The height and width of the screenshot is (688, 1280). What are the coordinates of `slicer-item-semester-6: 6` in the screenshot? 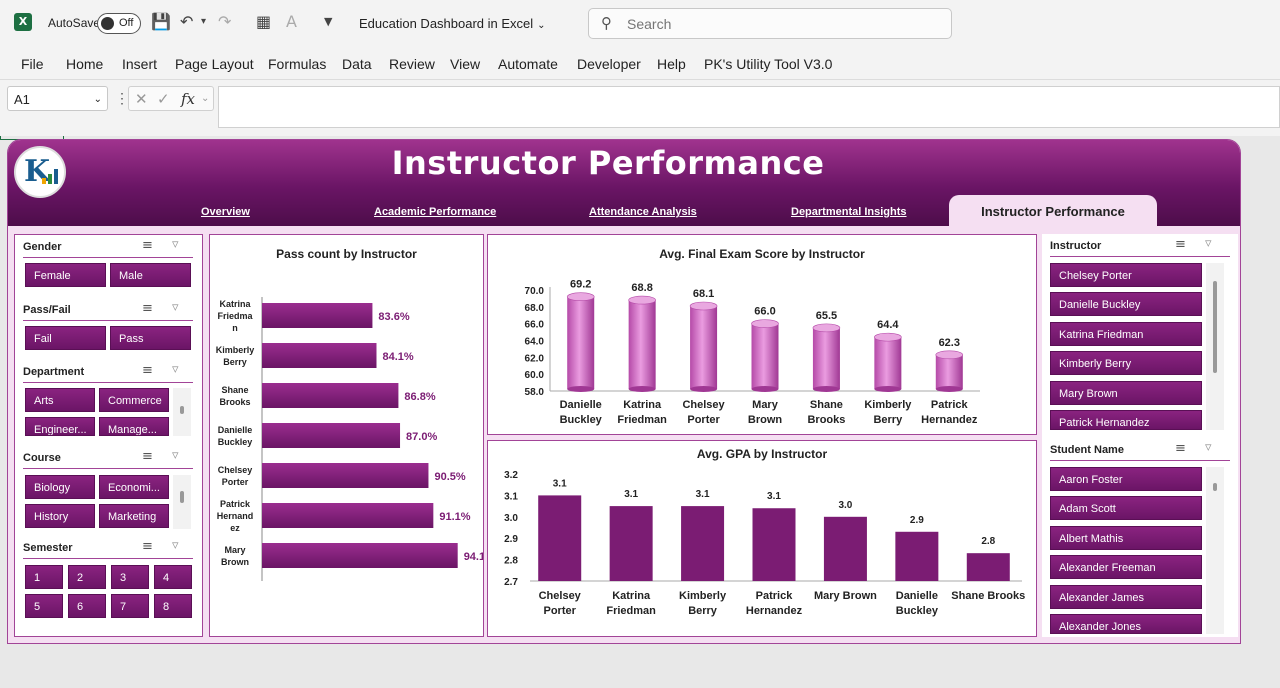 It's located at (87, 606).